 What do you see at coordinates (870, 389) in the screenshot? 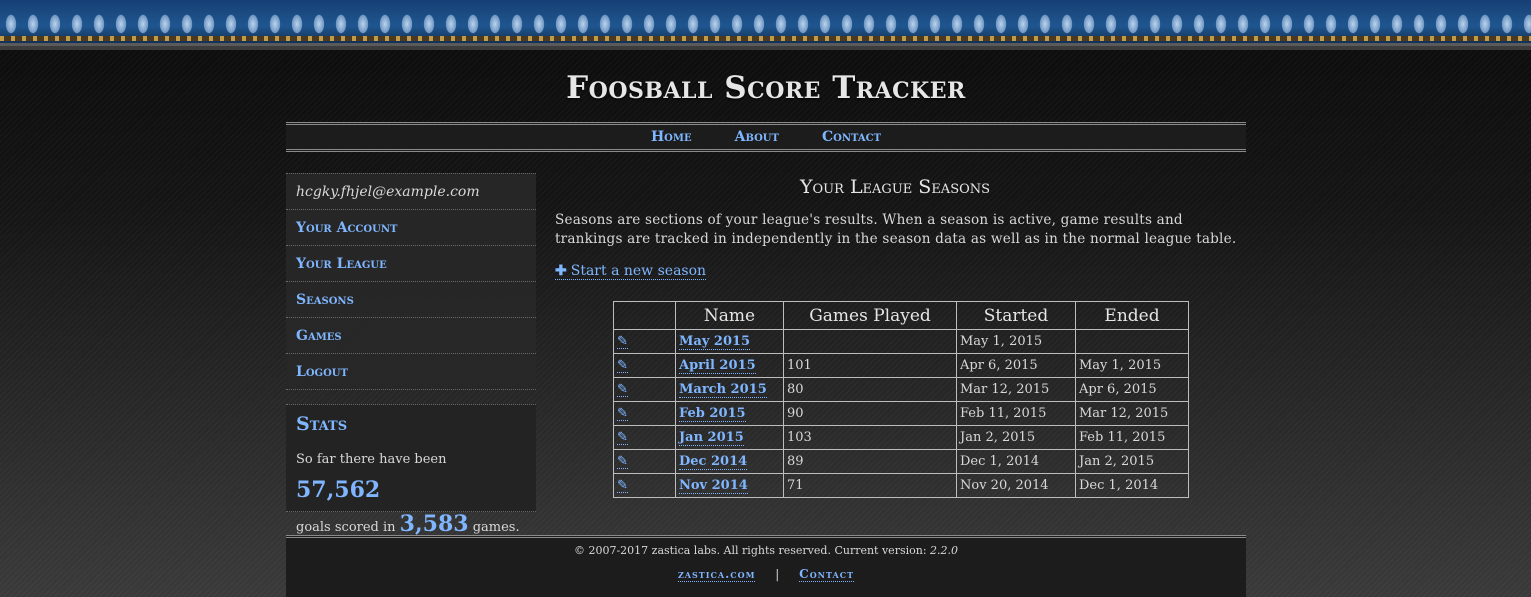
I see `games-played-cell: 80` at bounding box center [870, 389].